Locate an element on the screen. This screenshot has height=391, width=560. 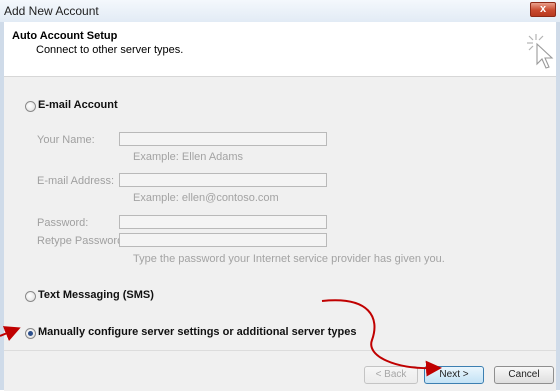
email-address-hint: Example: ellen@contoso.com is located at coordinates (206, 198).